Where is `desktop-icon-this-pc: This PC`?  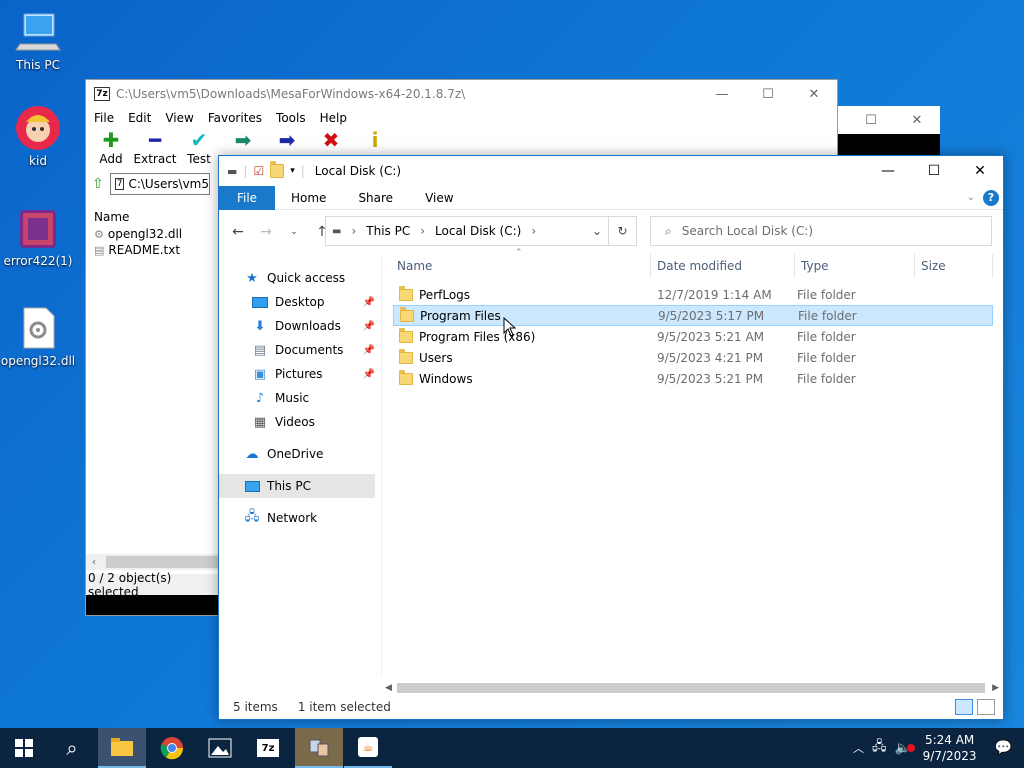
desktop-icon-this-pc: This PC is located at coordinates (38, 40).